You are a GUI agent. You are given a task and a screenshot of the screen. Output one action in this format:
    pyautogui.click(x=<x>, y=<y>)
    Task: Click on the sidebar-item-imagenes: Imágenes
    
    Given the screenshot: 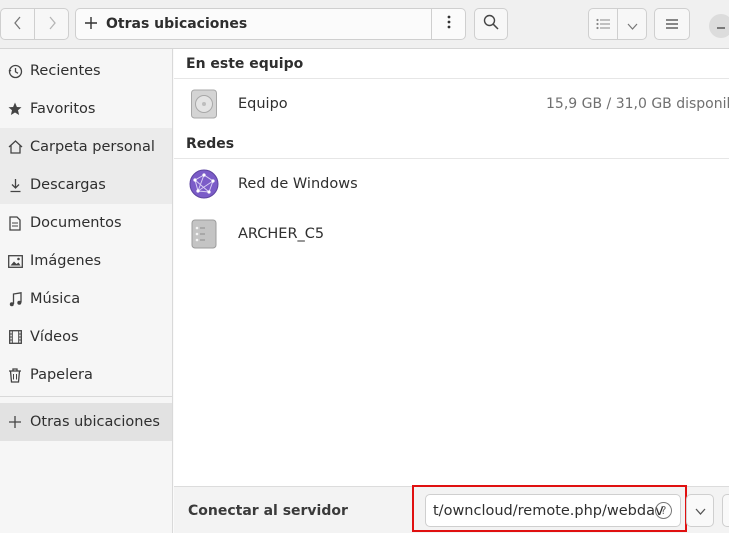 What is the action you would take?
    pyautogui.click(x=86, y=261)
    